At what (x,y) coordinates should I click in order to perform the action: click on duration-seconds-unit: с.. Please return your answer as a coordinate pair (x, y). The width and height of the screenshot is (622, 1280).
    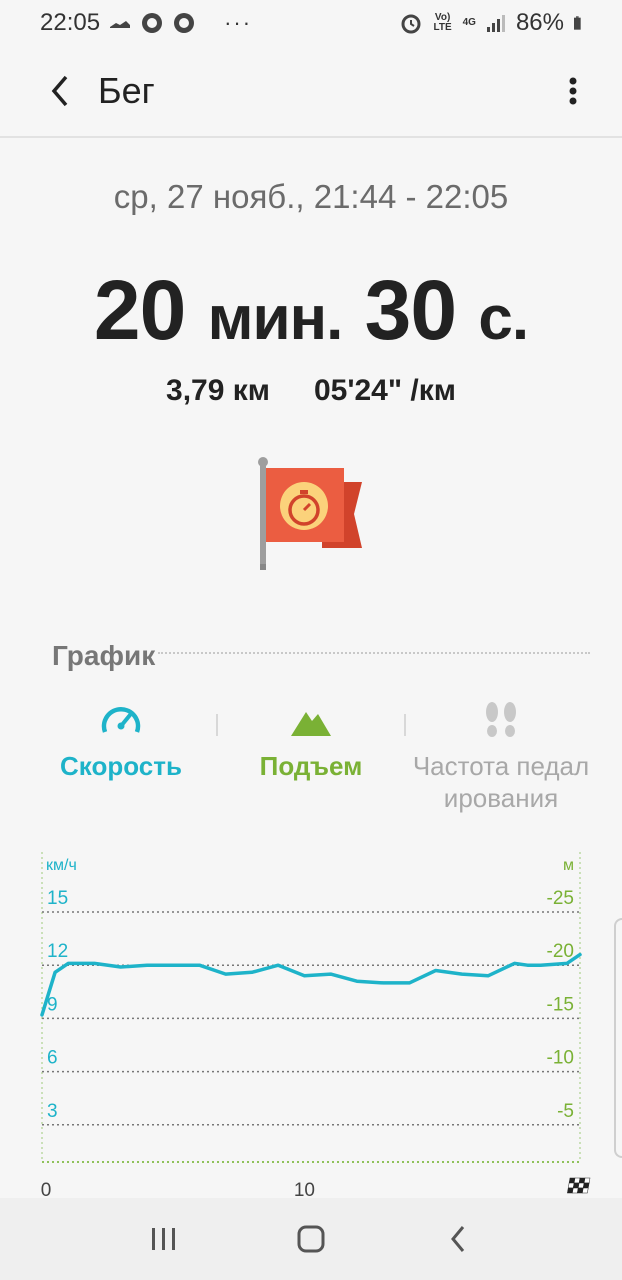
    Looking at the image, I should click on (503, 318).